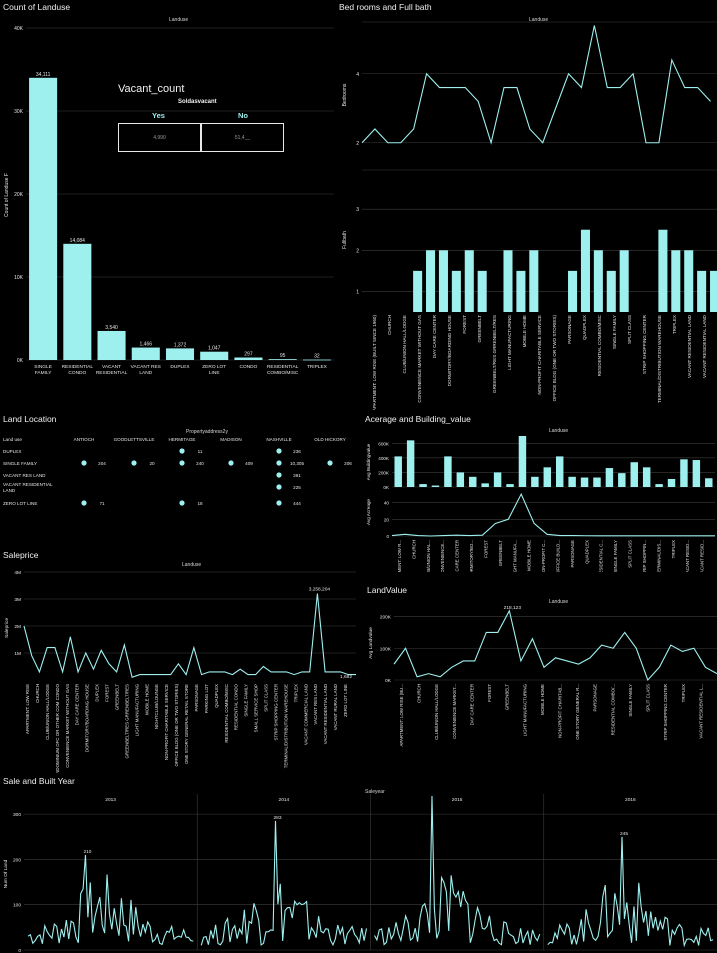  What do you see at coordinates (145, 373) in the screenshot?
I see `x-tick-label: LAND` at bounding box center [145, 373].